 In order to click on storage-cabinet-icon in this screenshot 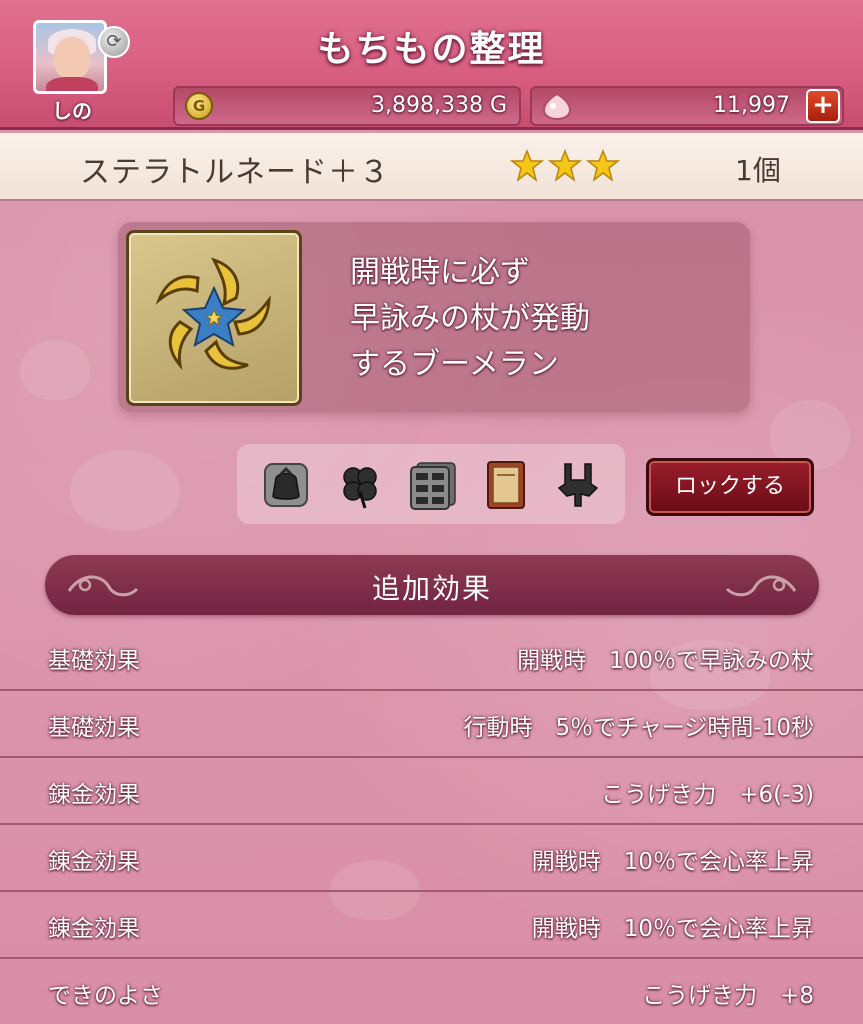, I will do `click(432, 485)`.